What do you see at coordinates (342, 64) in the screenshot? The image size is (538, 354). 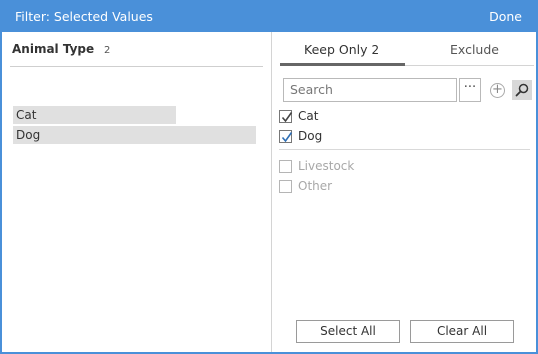 I see `active-tab-indicator` at bounding box center [342, 64].